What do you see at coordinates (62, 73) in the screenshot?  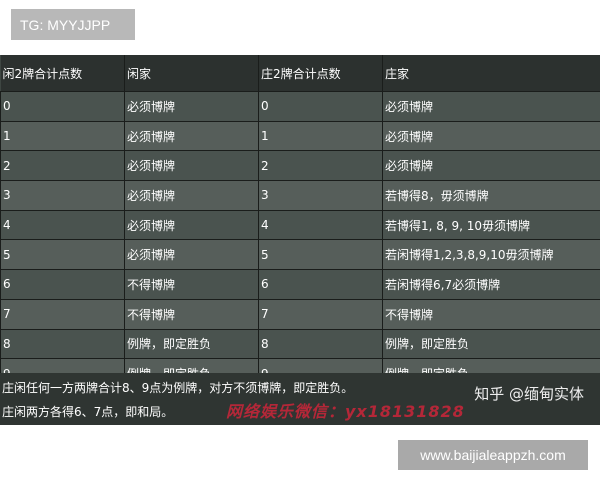 I see `header-player-points: 闲2牌合计点数` at bounding box center [62, 73].